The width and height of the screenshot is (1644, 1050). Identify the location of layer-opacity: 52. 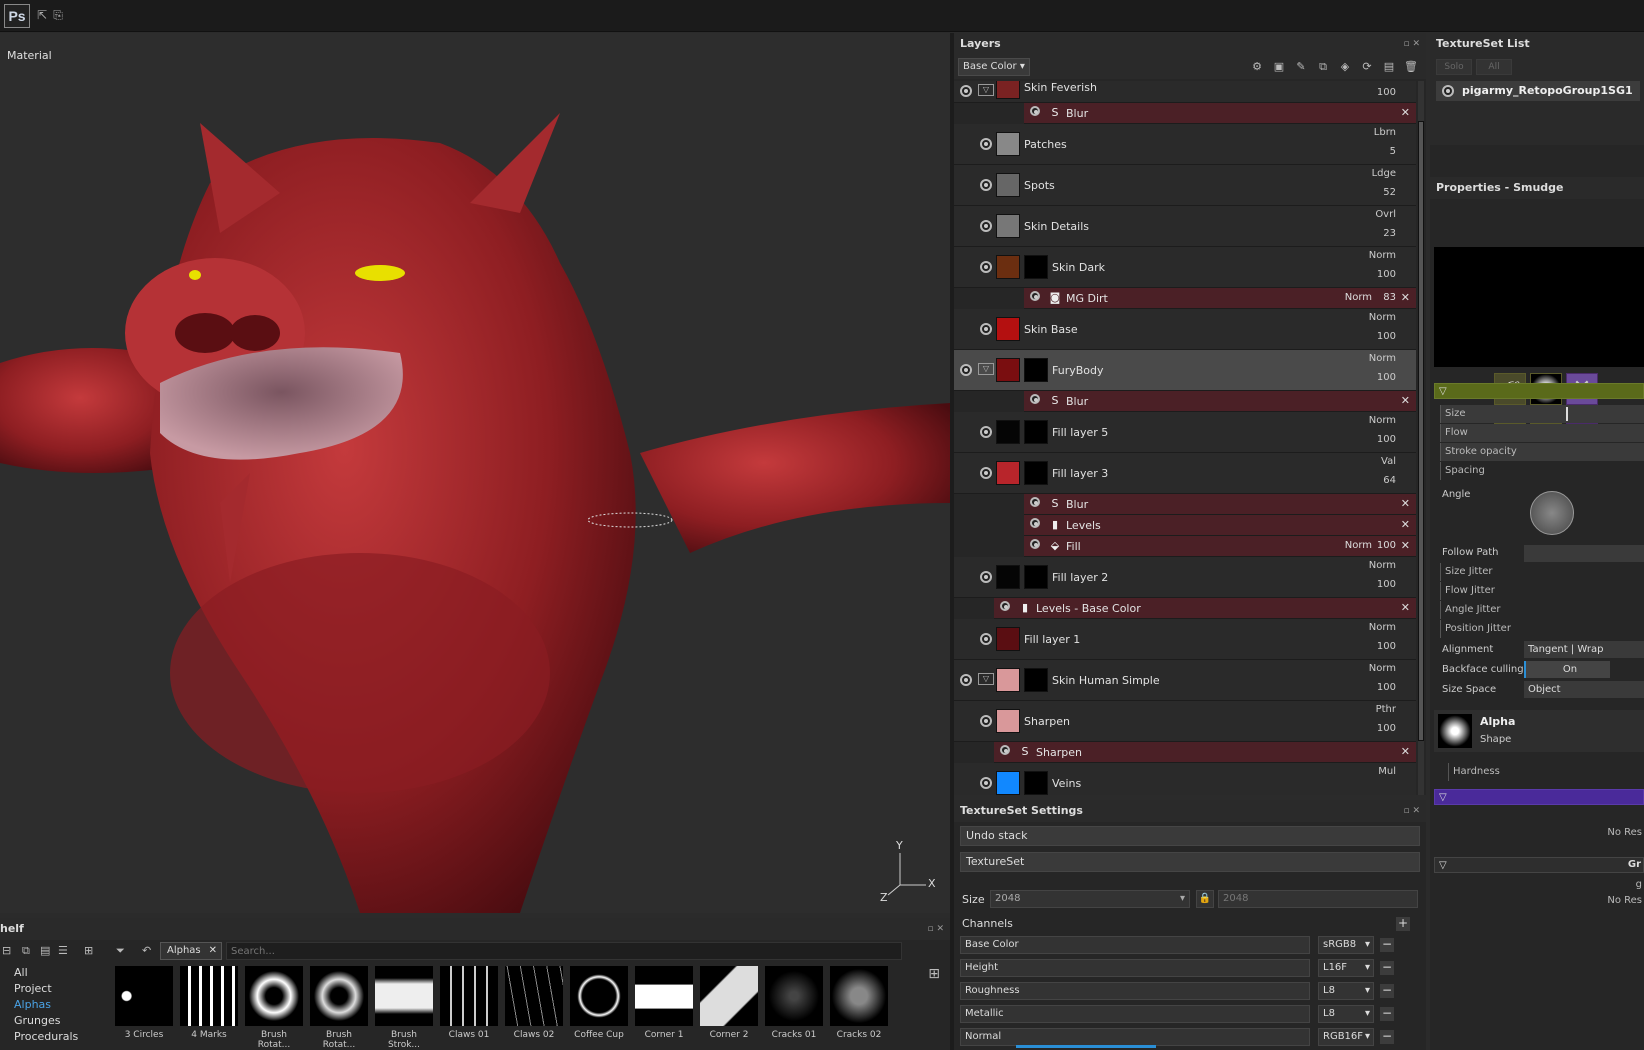
(1389, 192).